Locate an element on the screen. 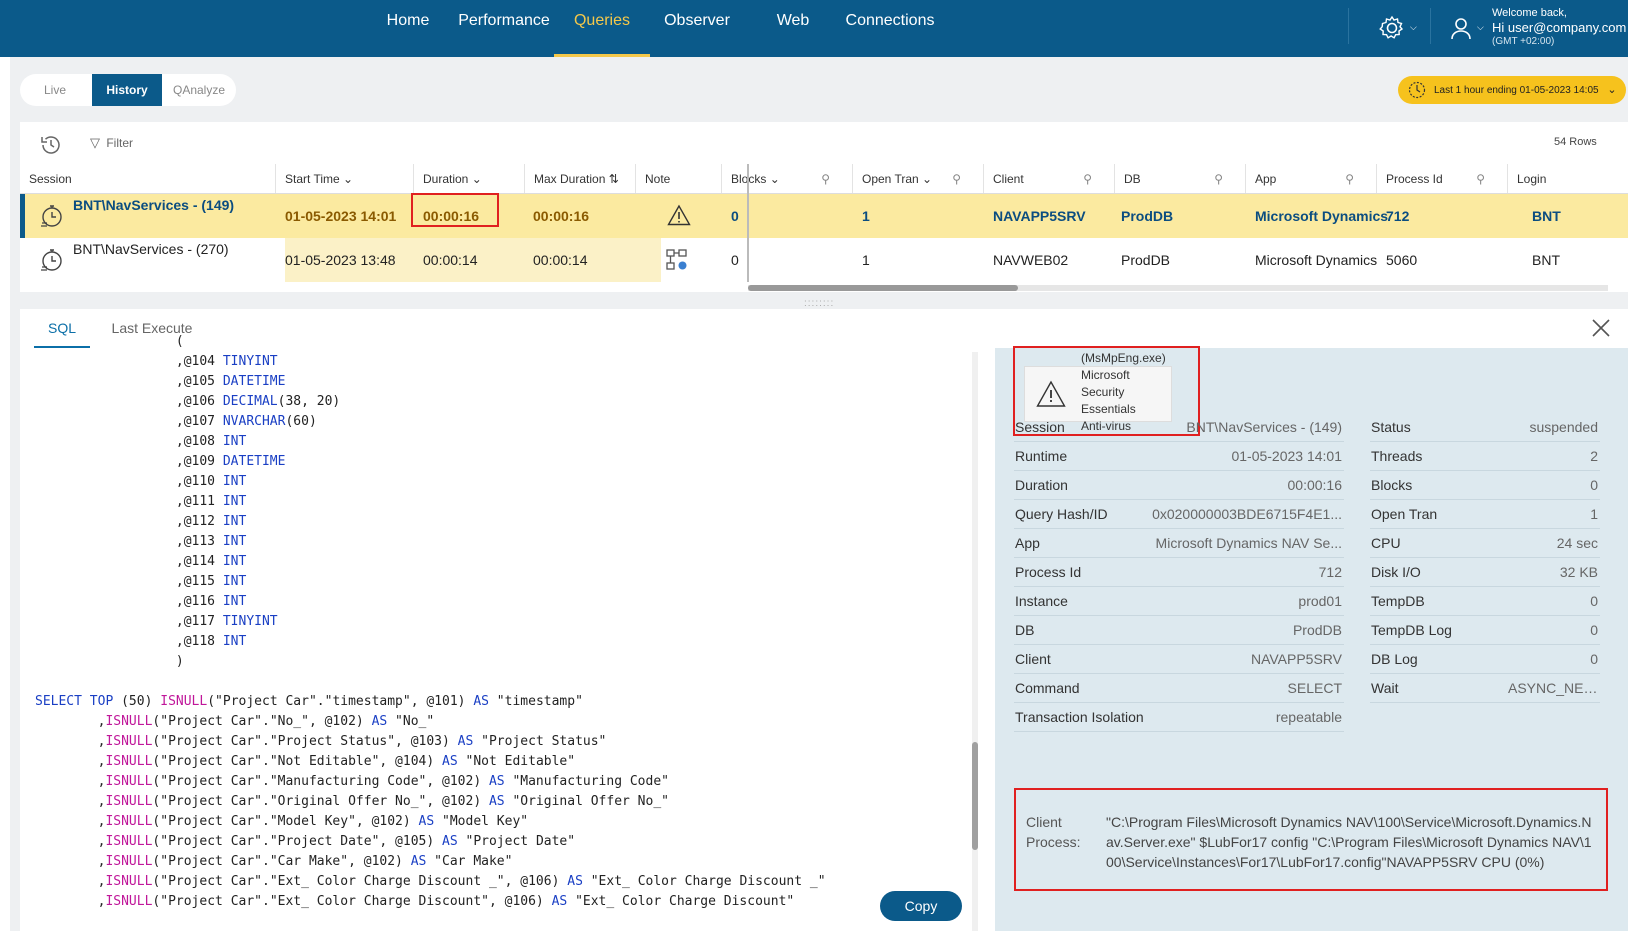  nav-performance: Performance is located at coordinates (504, 28).